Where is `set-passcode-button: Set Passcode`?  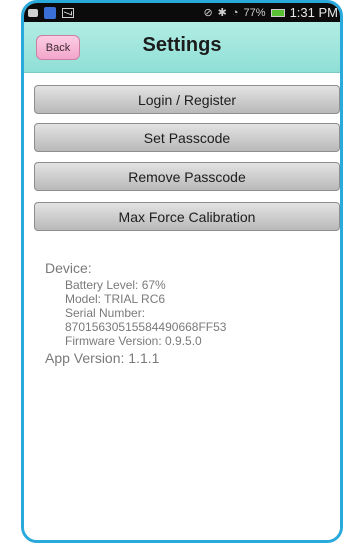
set-passcode-button: Set Passcode is located at coordinates (187, 137).